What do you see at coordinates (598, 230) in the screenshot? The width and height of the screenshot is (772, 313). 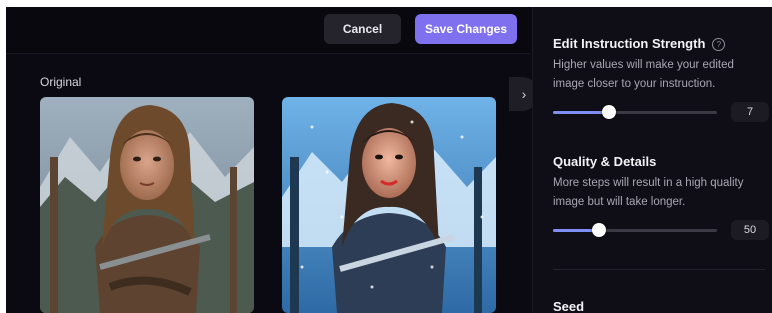 I see `quality-slider-thumb` at bounding box center [598, 230].